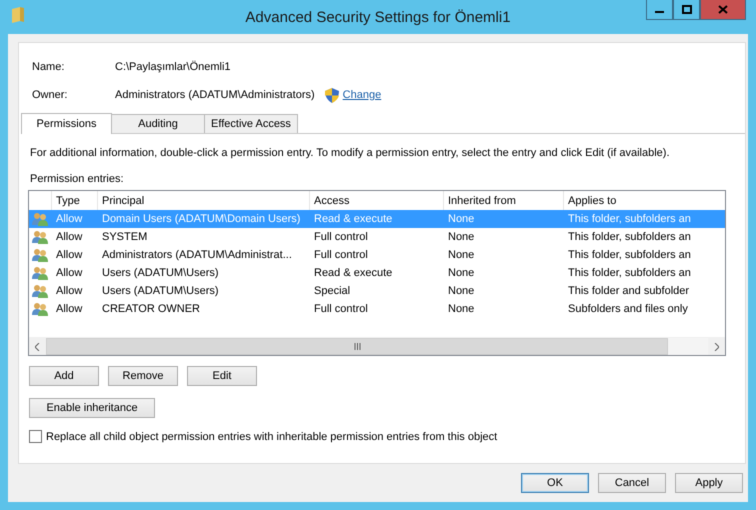  Describe the element at coordinates (158, 123) in the screenshot. I see `tab: Auditing` at that location.